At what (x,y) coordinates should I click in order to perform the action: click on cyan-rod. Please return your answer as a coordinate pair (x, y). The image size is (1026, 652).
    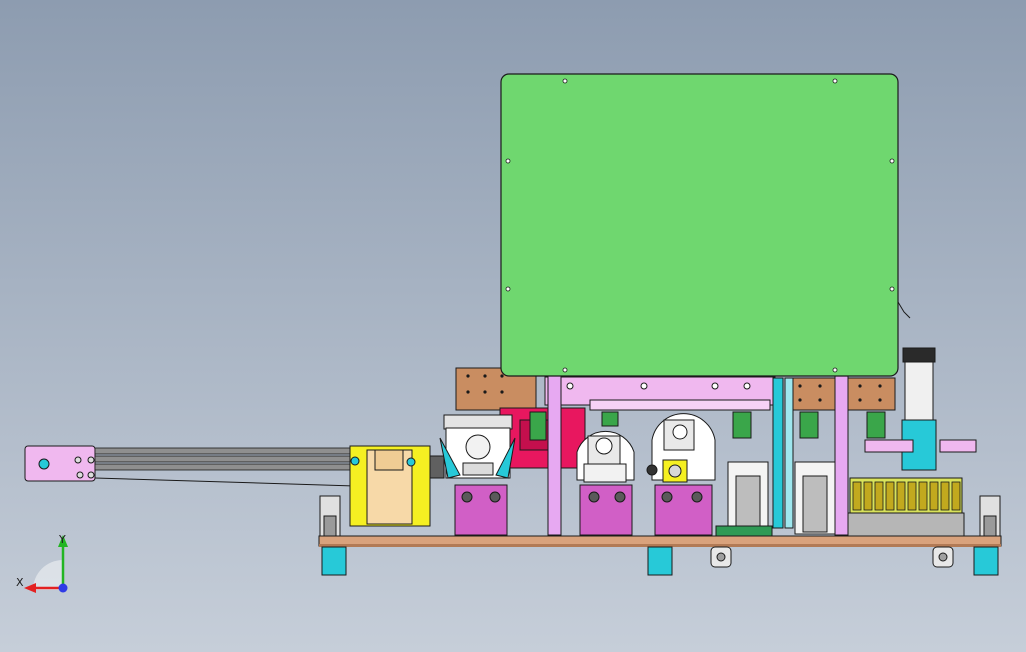
    Looking at the image, I should click on (778, 453).